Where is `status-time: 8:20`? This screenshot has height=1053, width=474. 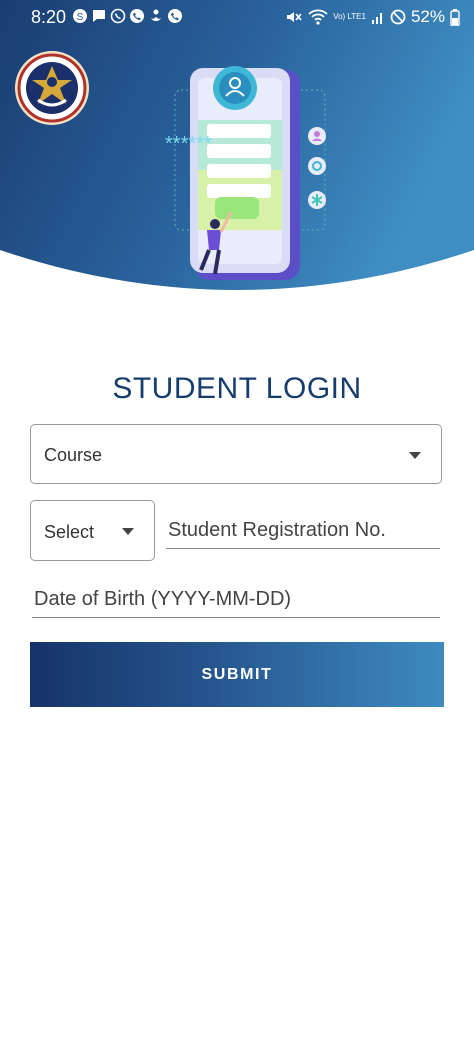 status-time: 8:20 is located at coordinates (49, 17).